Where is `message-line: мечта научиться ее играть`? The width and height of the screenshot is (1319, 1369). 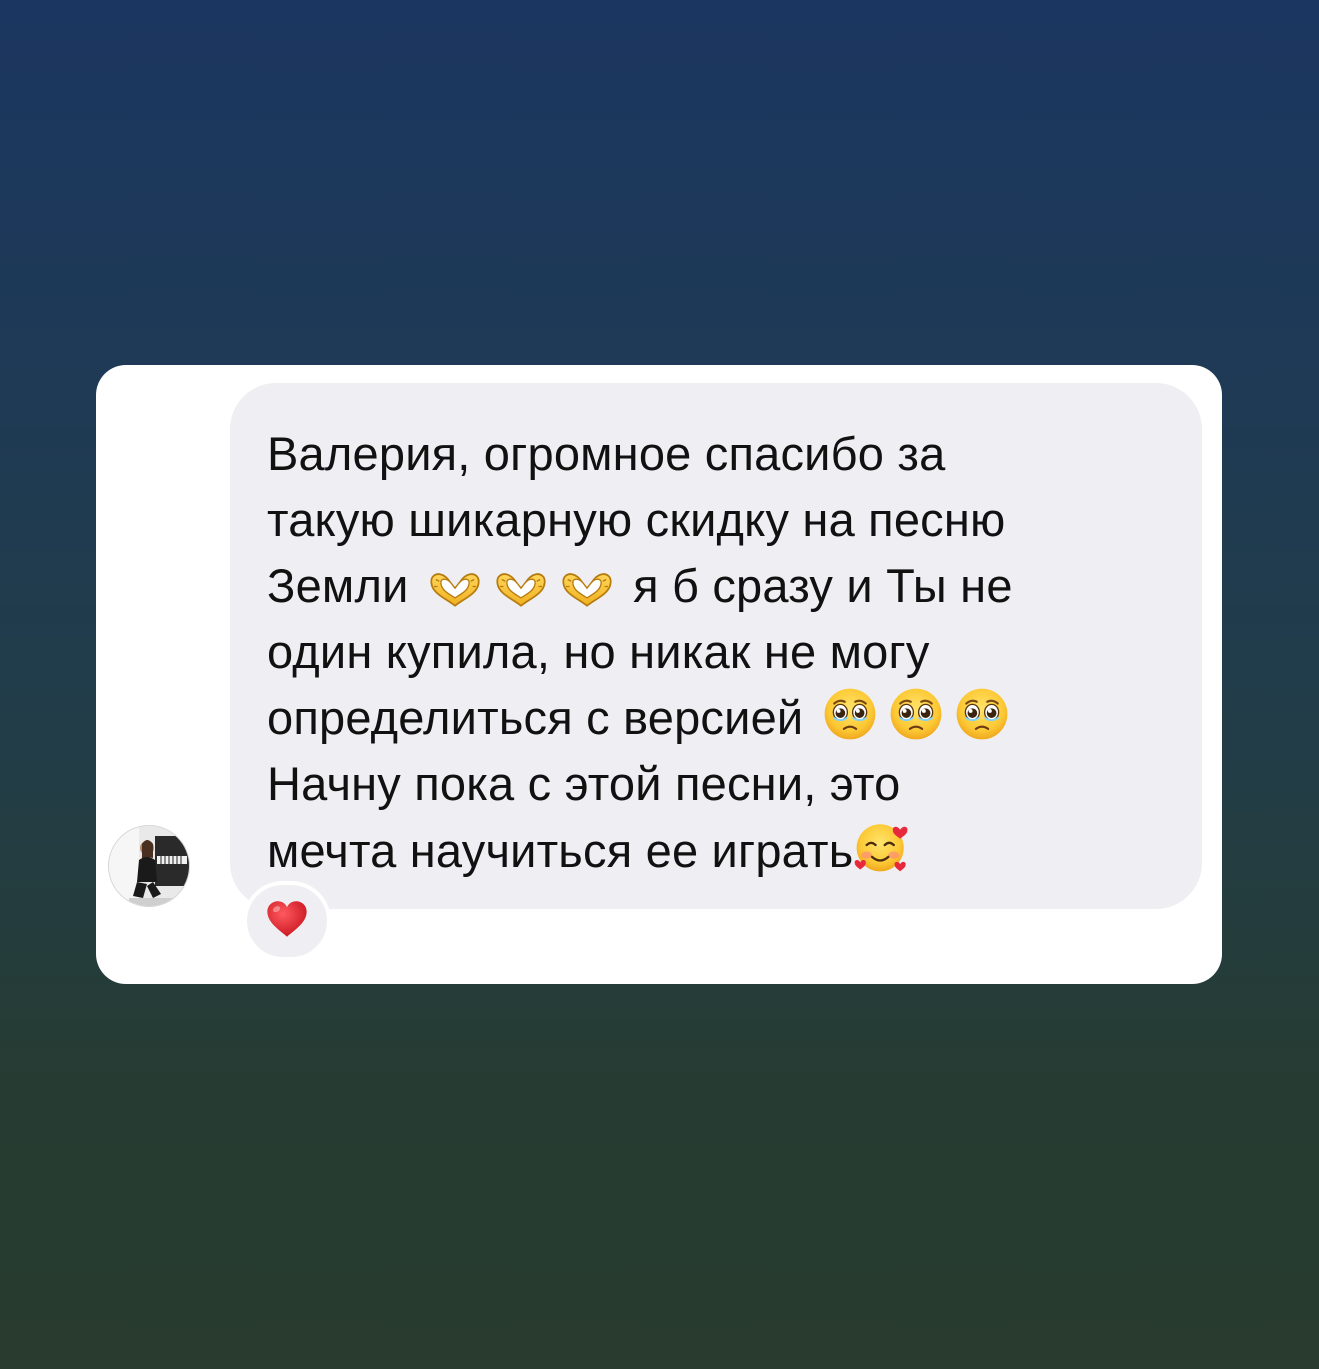
message-line: мечта научиться ее играть is located at coordinates (714, 850).